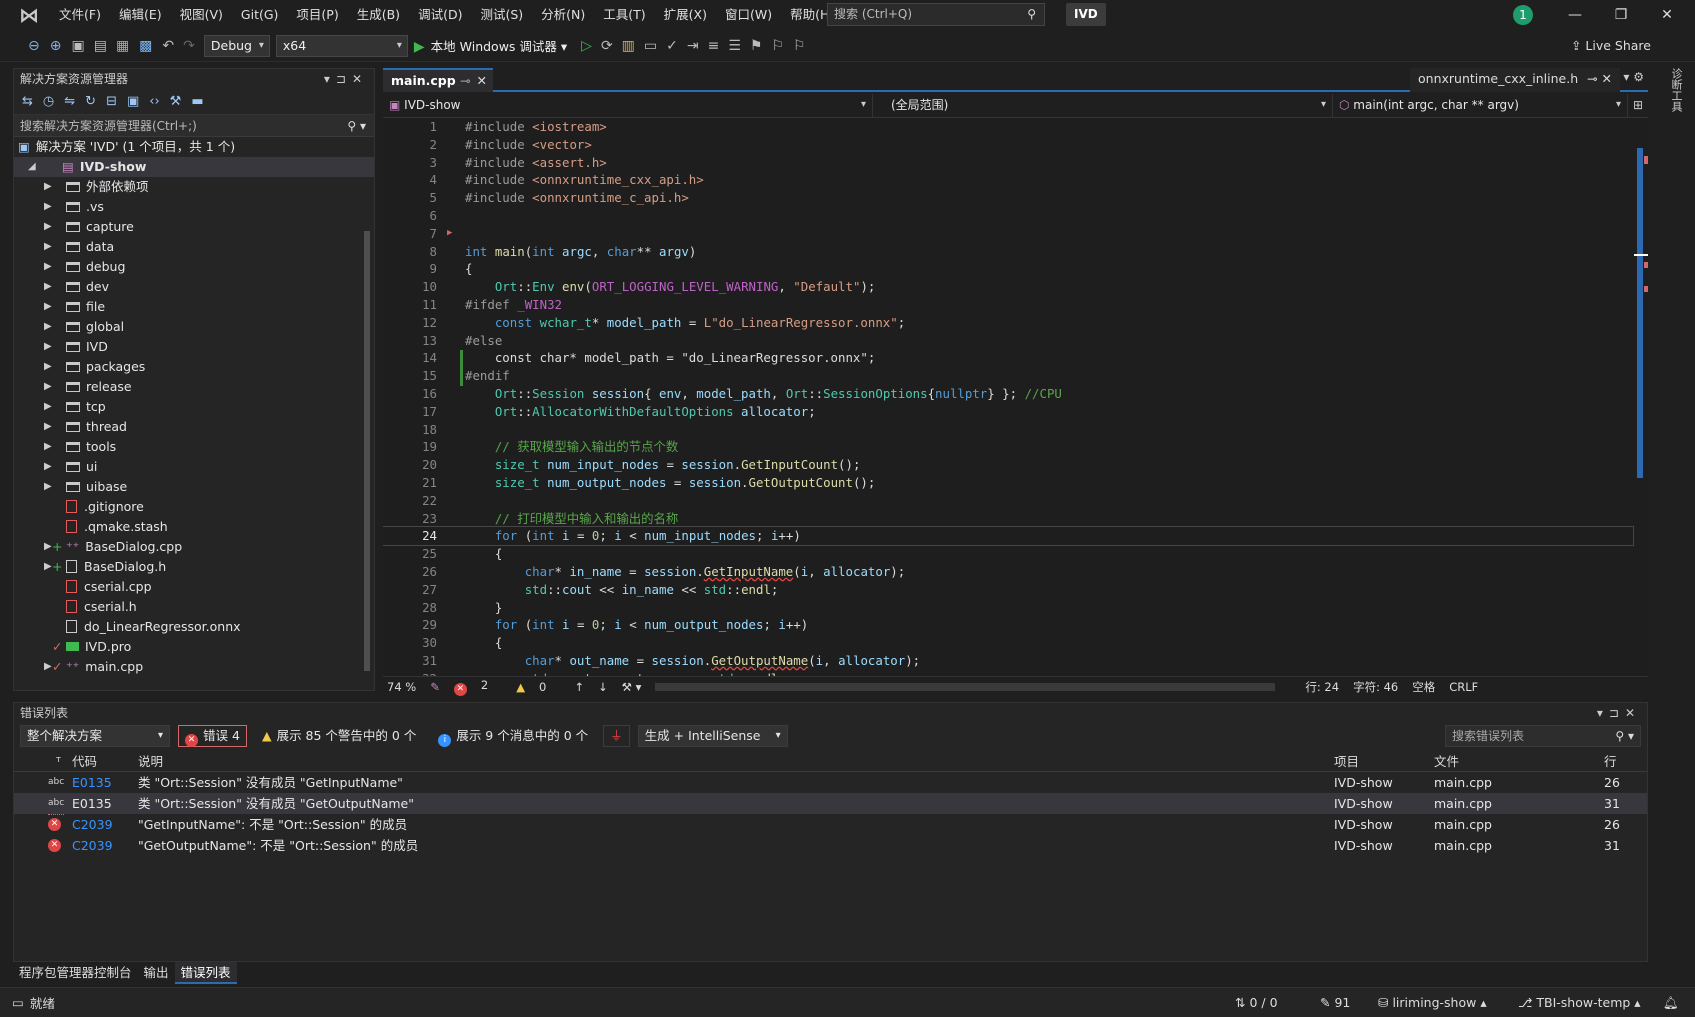 Image resolution: width=1695 pixels, height=1017 pixels. Describe the element at coordinates (685, 15) in the screenshot. I see `menu-extensions: 扩展(X)` at that location.